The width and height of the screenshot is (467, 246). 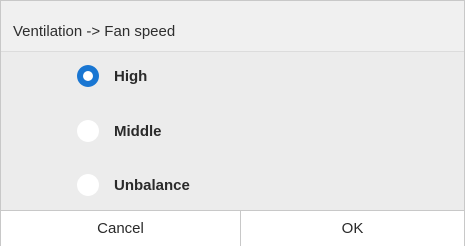 I want to click on option-label-high: High, so click(x=131, y=76).